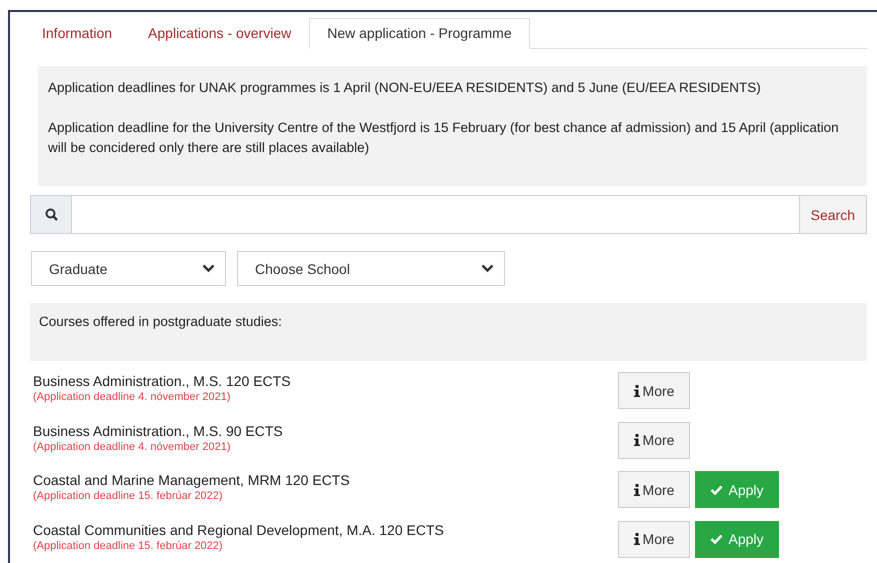 This screenshot has height=563, width=877. I want to click on dropdown-value: Choose School, so click(302, 268).